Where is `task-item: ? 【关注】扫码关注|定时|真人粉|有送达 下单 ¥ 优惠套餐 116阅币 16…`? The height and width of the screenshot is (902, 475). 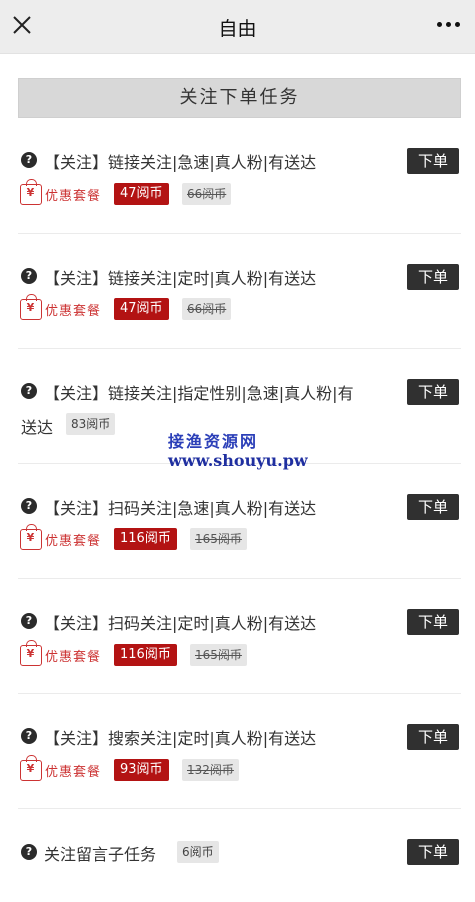 task-item: ? 【关注】扫码关注|定时|真人粉|有送达 下单 ¥ 优惠套餐 116阅币 16… is located at coordinates (237, 636).